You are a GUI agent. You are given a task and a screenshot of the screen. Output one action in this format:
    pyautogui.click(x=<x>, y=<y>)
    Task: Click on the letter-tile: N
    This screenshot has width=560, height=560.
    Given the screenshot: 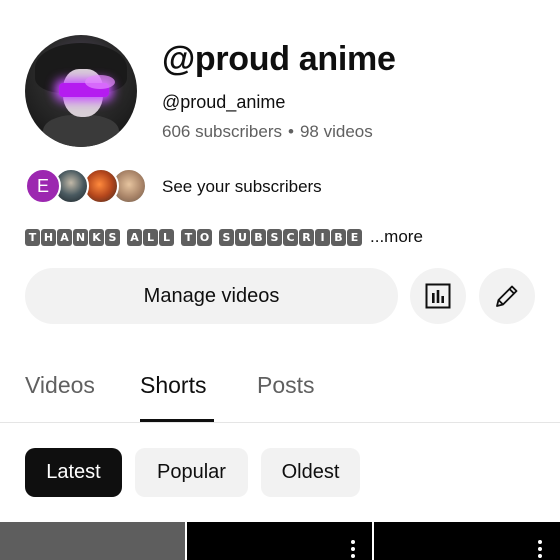 What is the action you would take?
    pyautogui.click(x=80, y=237)
    